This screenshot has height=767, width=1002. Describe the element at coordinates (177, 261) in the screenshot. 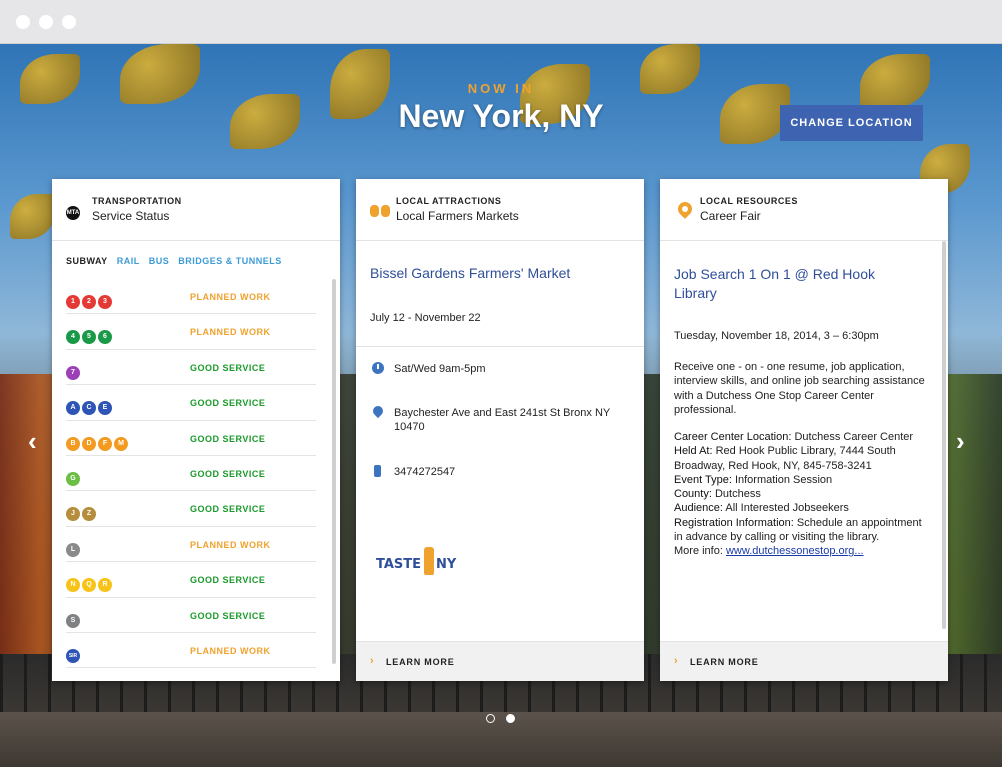

I see `transport-tabs: SUBWAY RAIL BUS BRIDGES & TUNNELS` at that location.